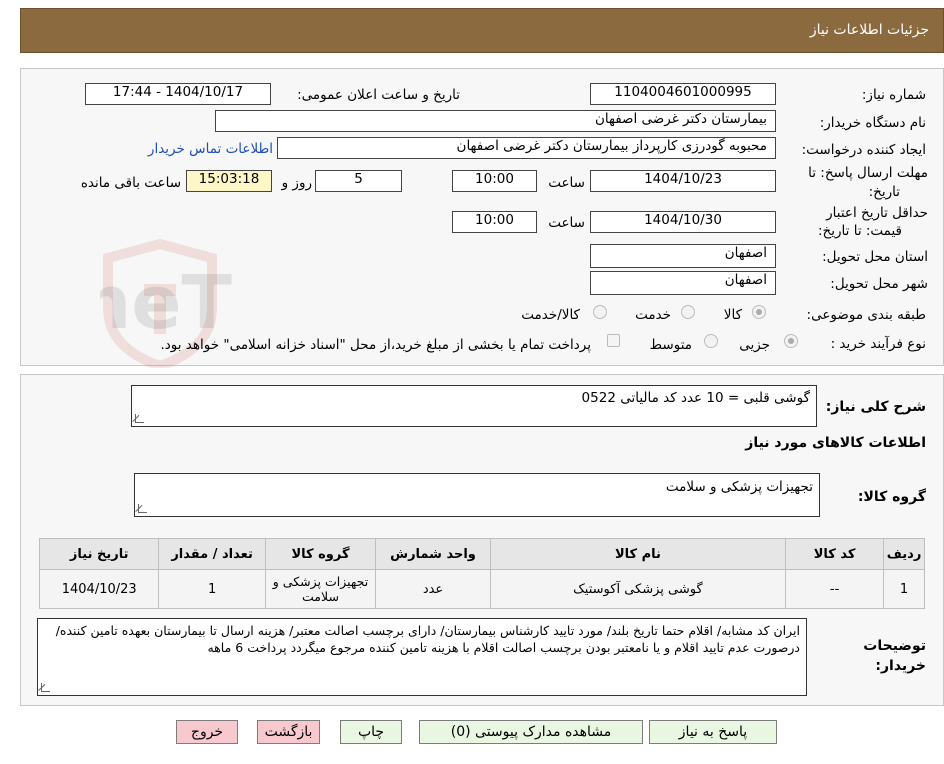 This screenshot has height=764, width=944. I want to click on process-option-medium: متوسط, so click(670, 345).